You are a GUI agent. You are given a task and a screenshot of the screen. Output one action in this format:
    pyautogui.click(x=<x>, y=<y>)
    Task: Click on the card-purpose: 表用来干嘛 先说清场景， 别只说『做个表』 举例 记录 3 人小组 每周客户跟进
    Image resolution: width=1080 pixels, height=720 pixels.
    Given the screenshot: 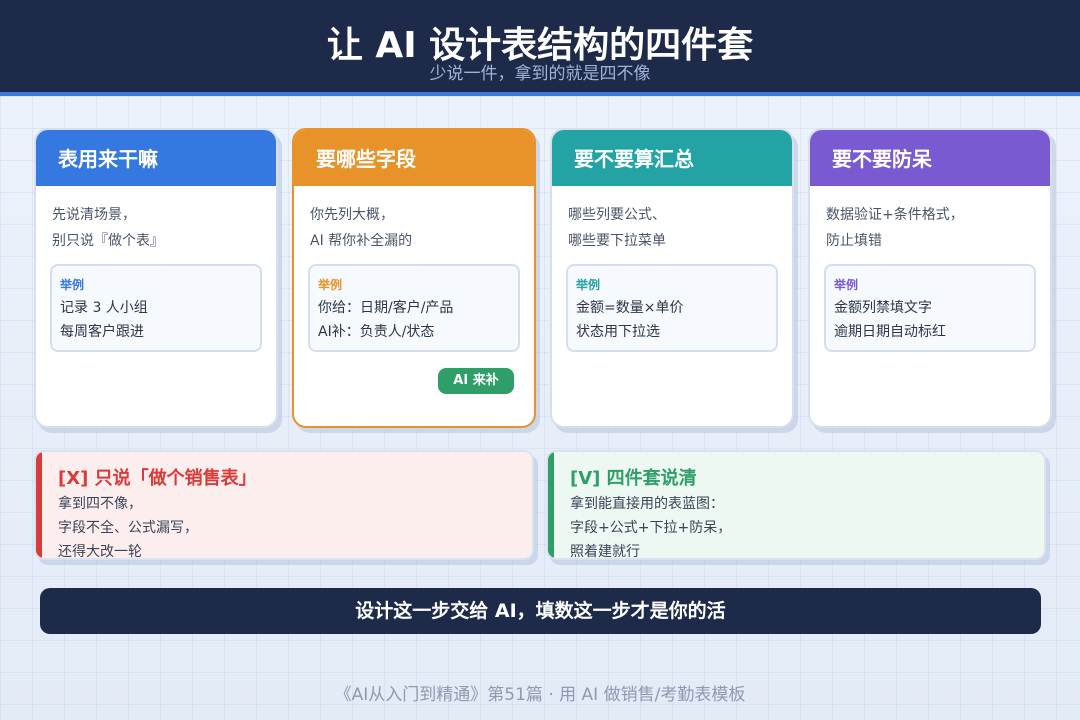 What is the action you would take?
    pyautogui.click(x=156, y=278)
    